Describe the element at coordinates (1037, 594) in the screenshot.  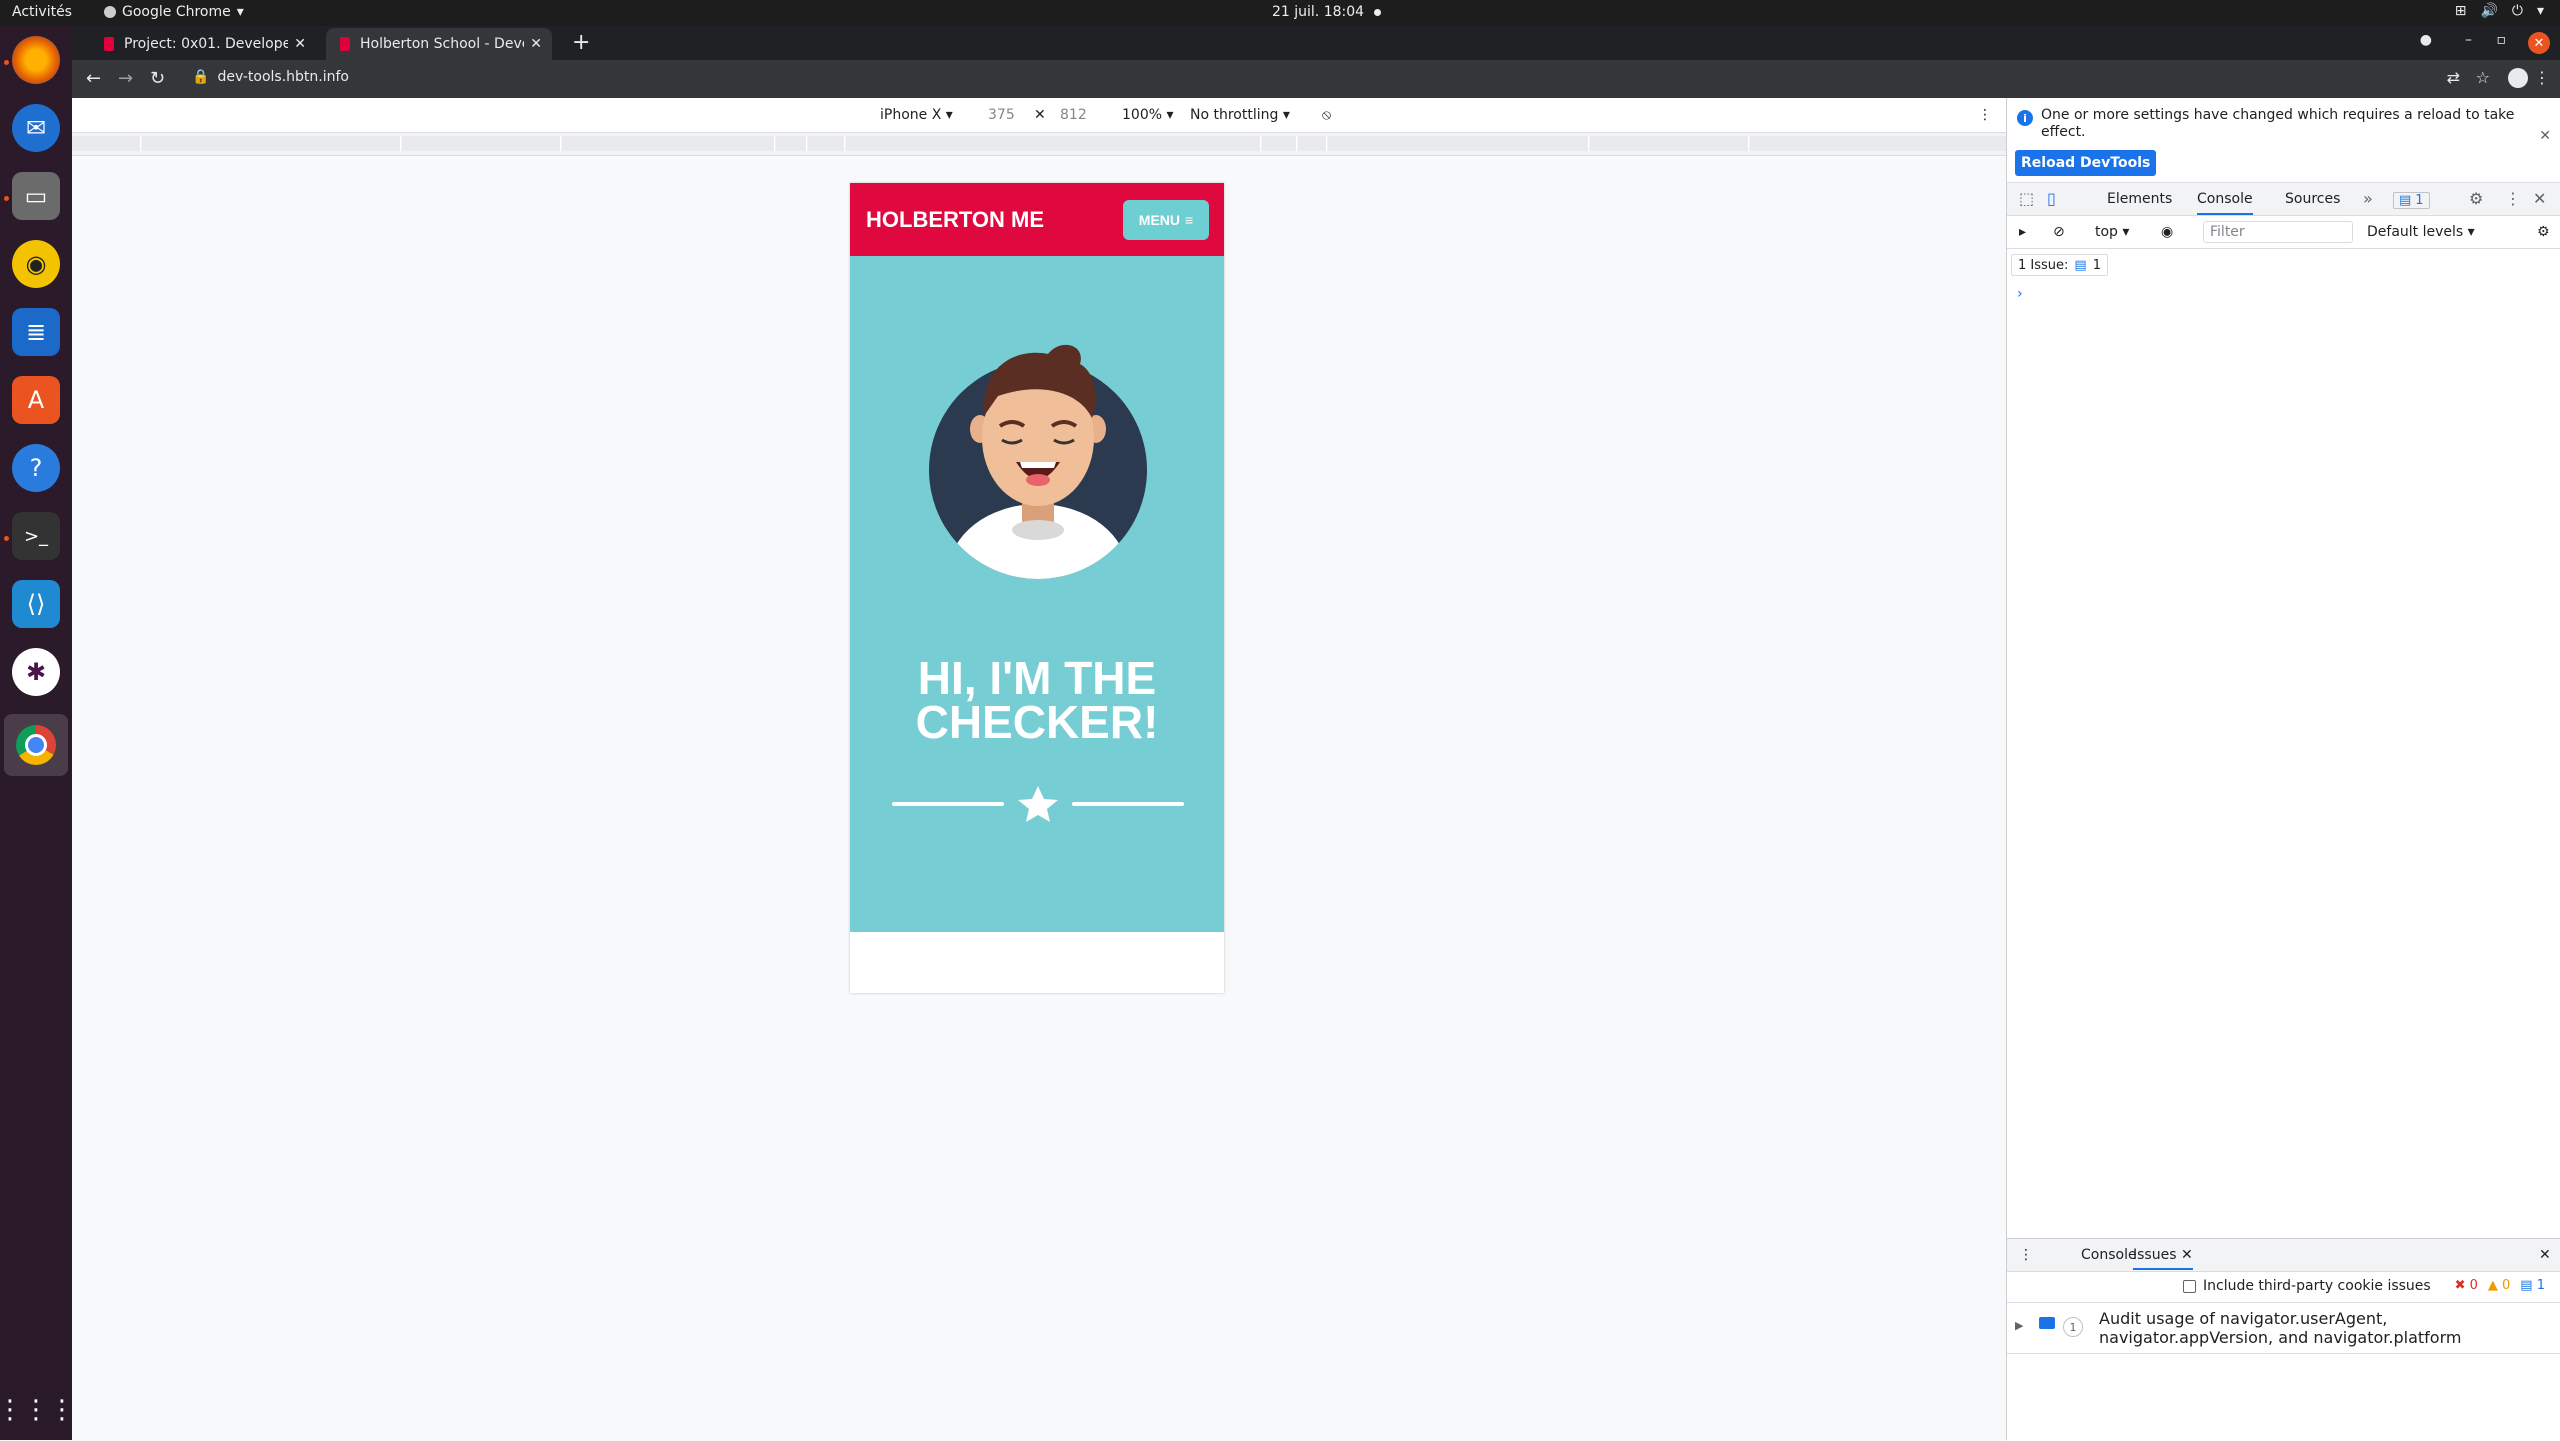
I see `hero-section: HI, I'M THE CHECKER!` at that location.